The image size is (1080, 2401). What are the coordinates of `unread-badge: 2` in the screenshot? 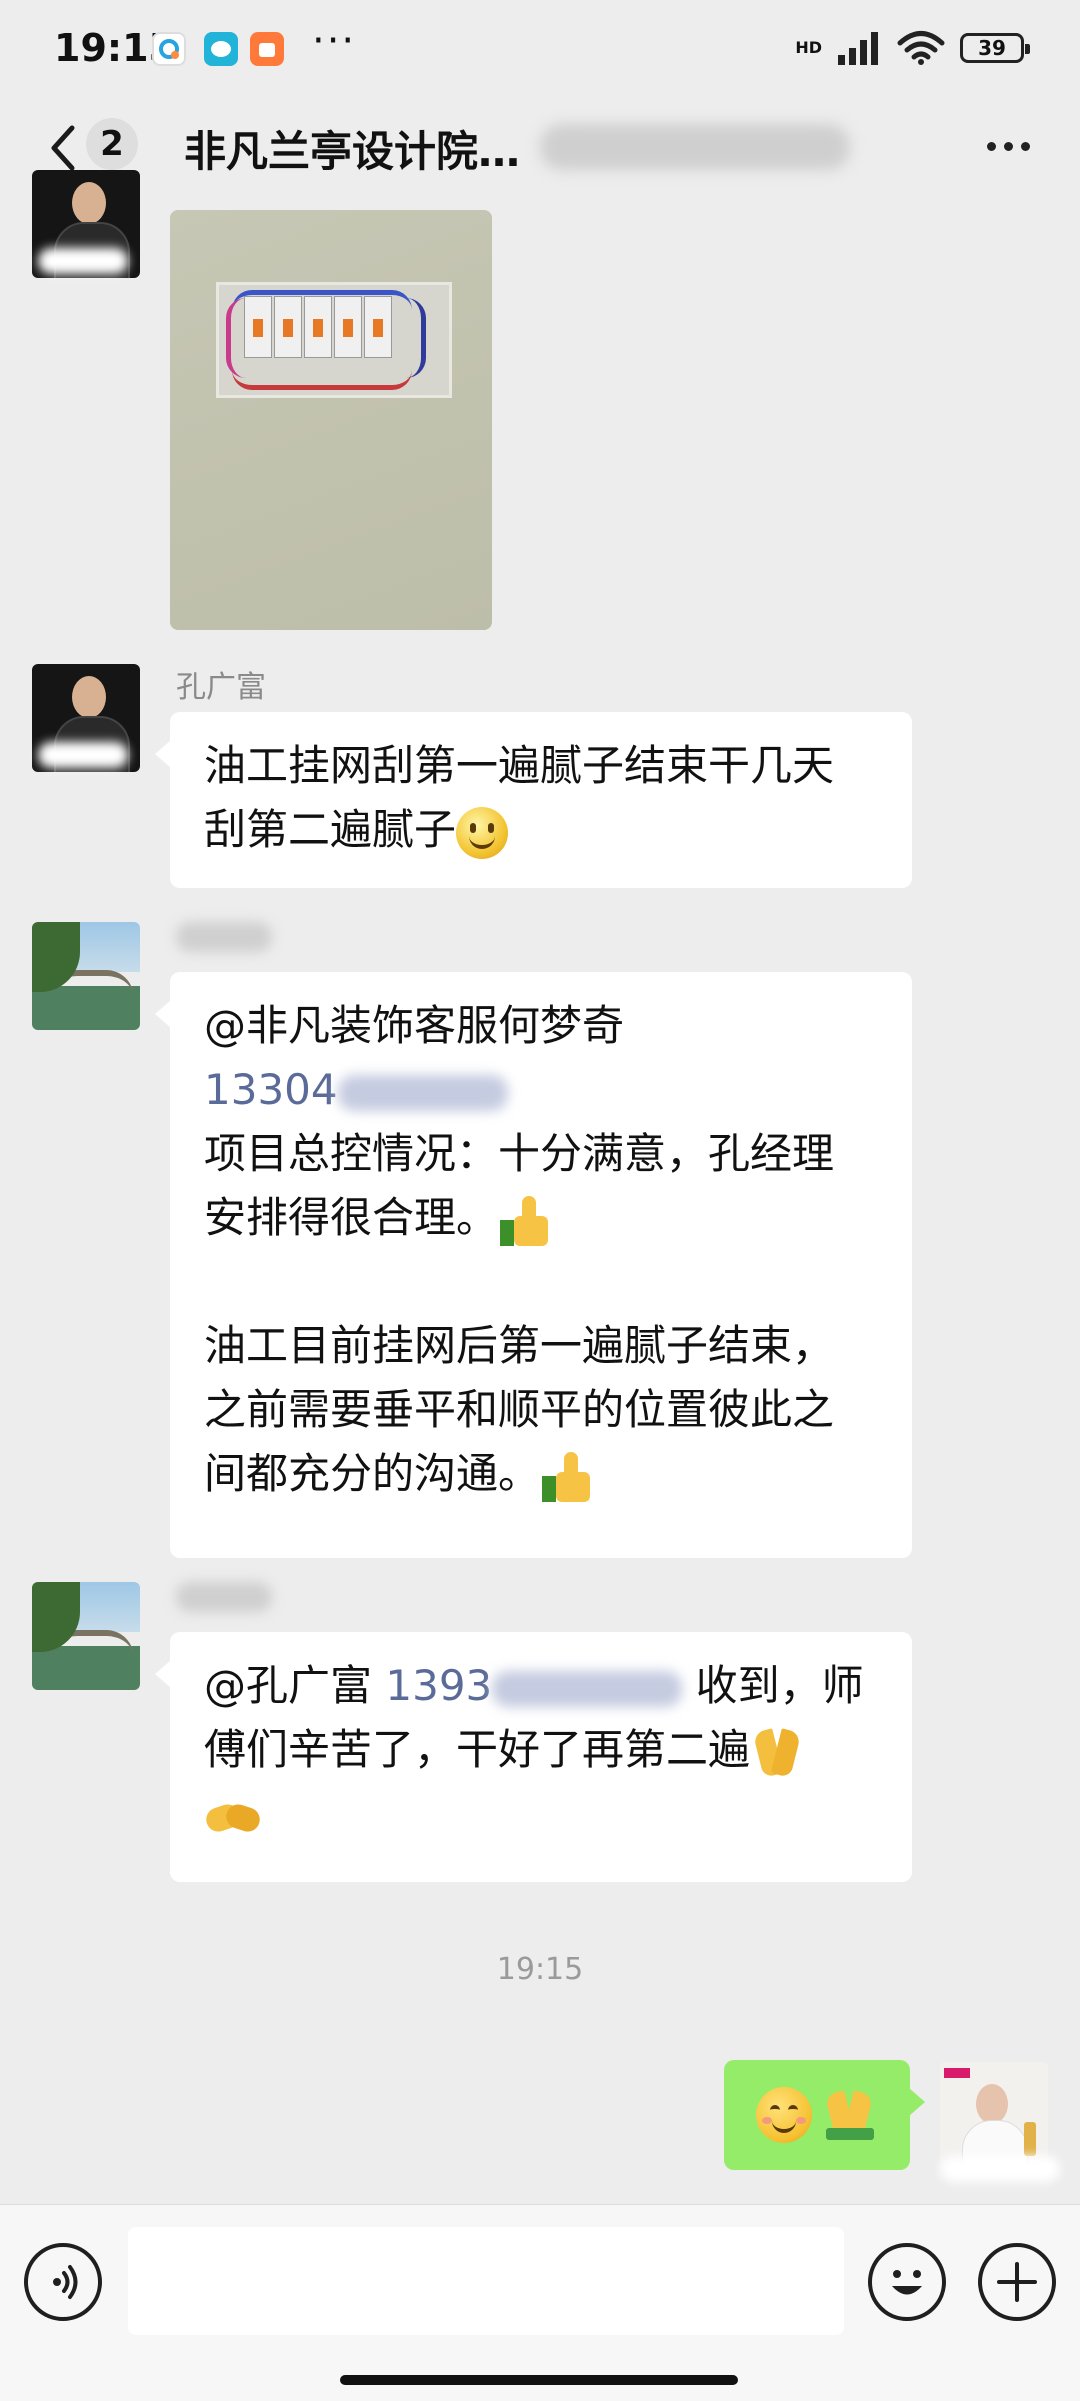 It's located at (112, 144).